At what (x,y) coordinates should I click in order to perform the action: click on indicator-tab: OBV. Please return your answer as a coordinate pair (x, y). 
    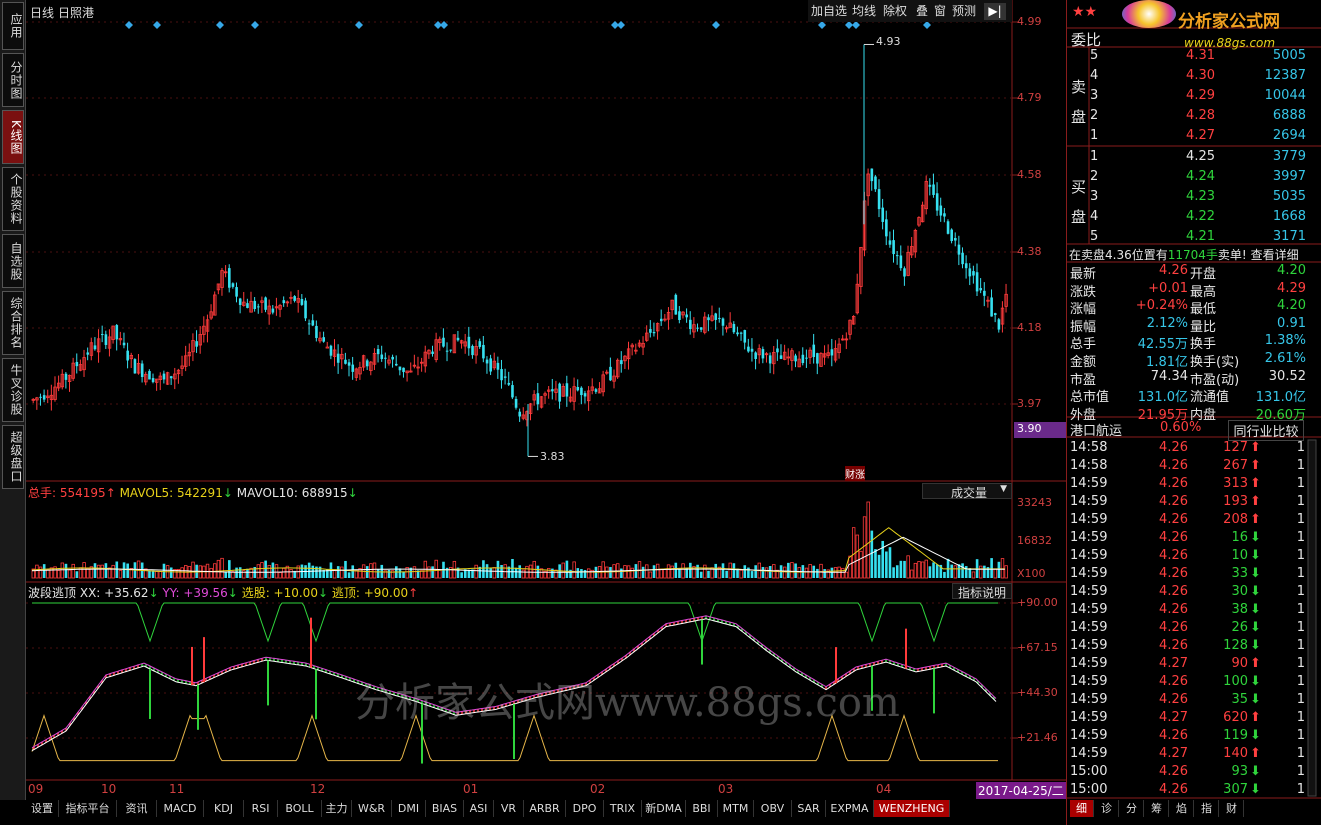
    Looking at the image, I should click on (773, 808).